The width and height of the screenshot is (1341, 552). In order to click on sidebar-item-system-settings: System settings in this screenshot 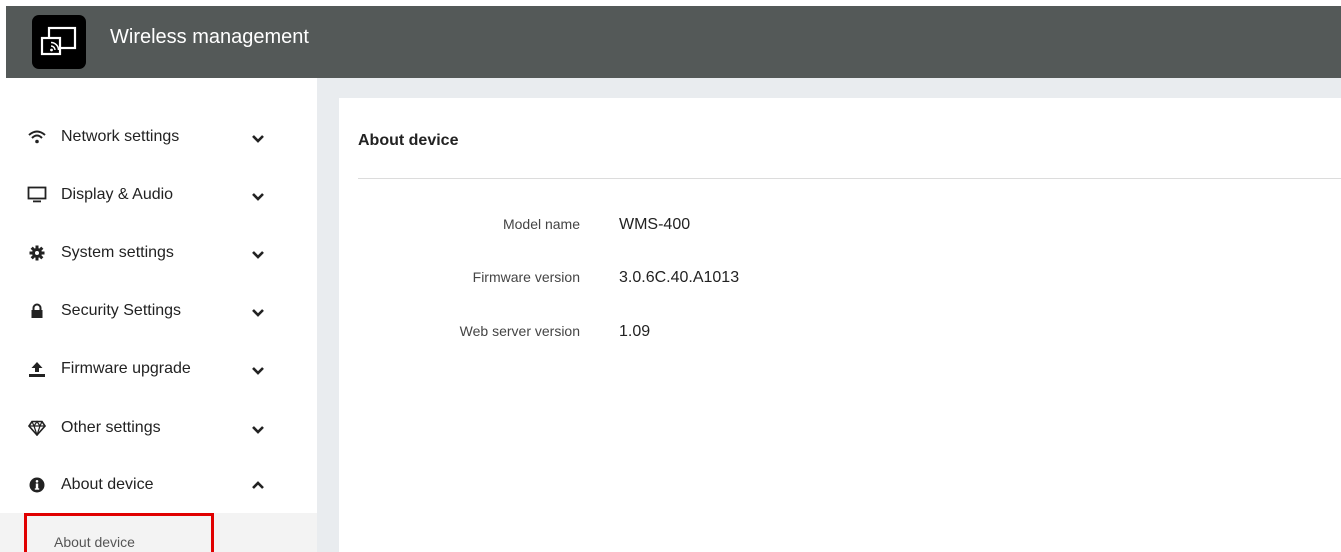, I will do `click(158, 253)`.